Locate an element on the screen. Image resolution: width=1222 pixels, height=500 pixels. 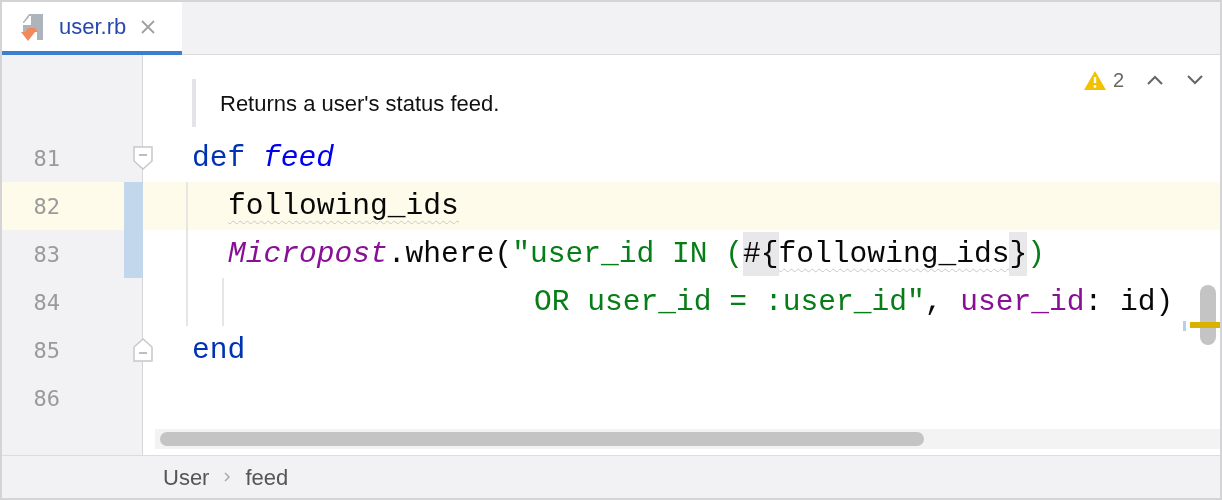
line-number: 84 is located at coordinates (46, 302).